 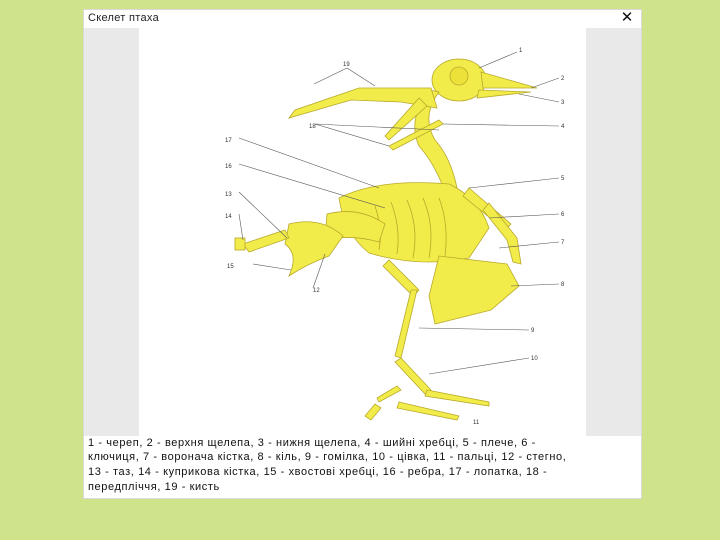 What do you see at coordinates (502, 233) in the screenshot?
I see `lower-wing` at bounding box center [502, 233].